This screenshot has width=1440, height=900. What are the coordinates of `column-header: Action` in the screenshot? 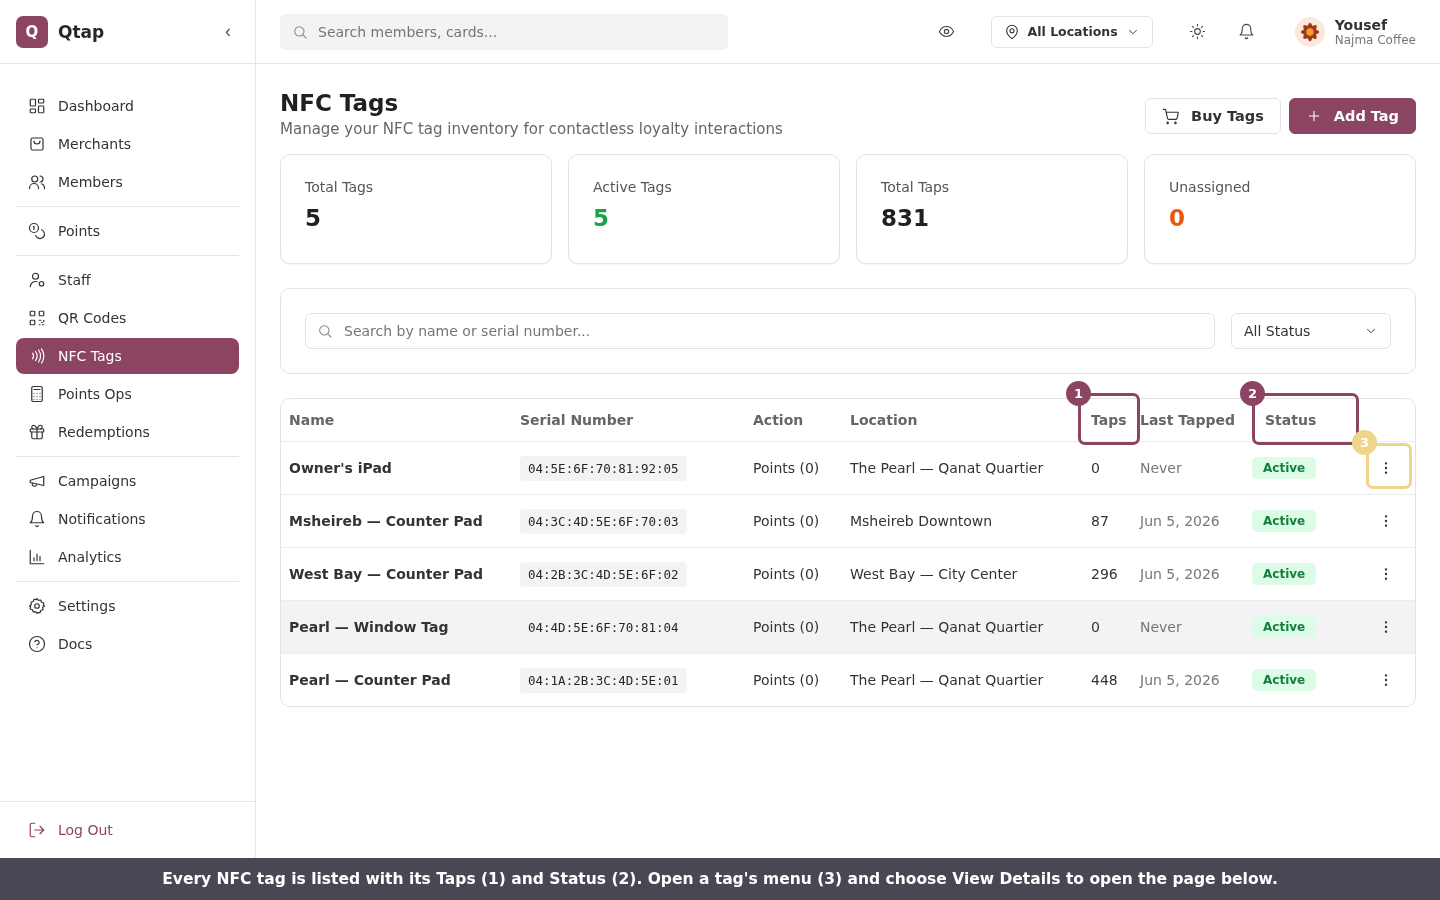 It's located at (778, 420).